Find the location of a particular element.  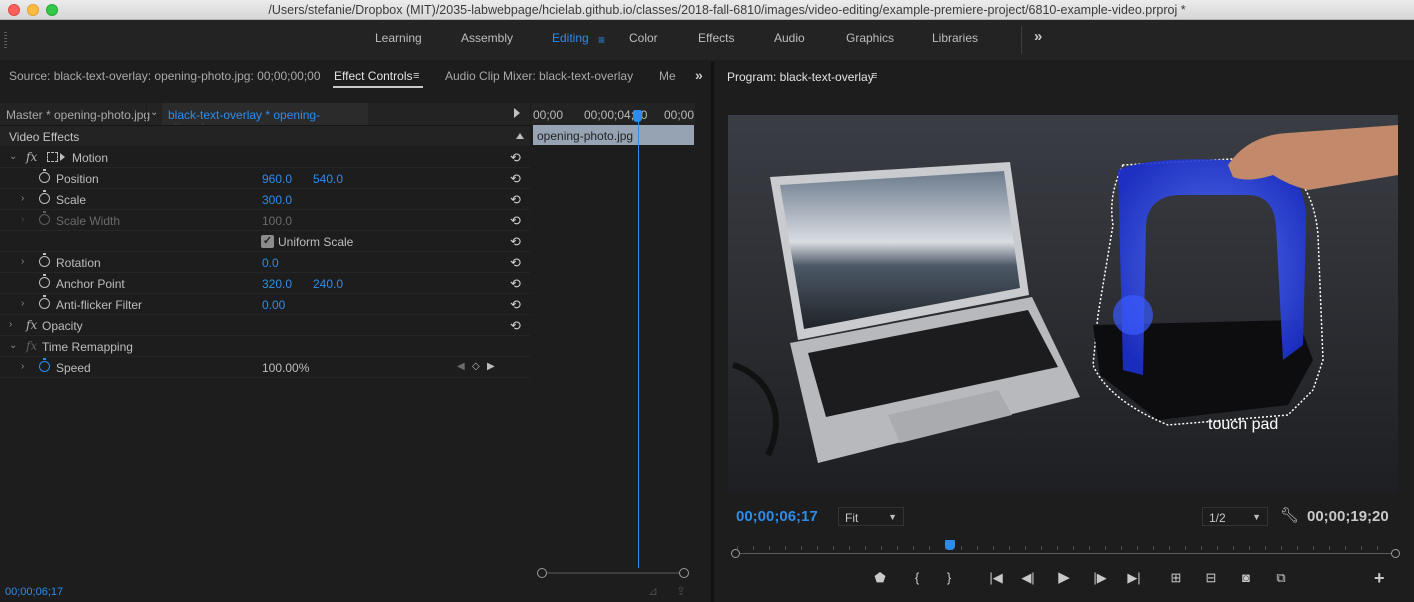

playback-resolution-select: 1/2 ▼ is located at coordinates (1235, 516).